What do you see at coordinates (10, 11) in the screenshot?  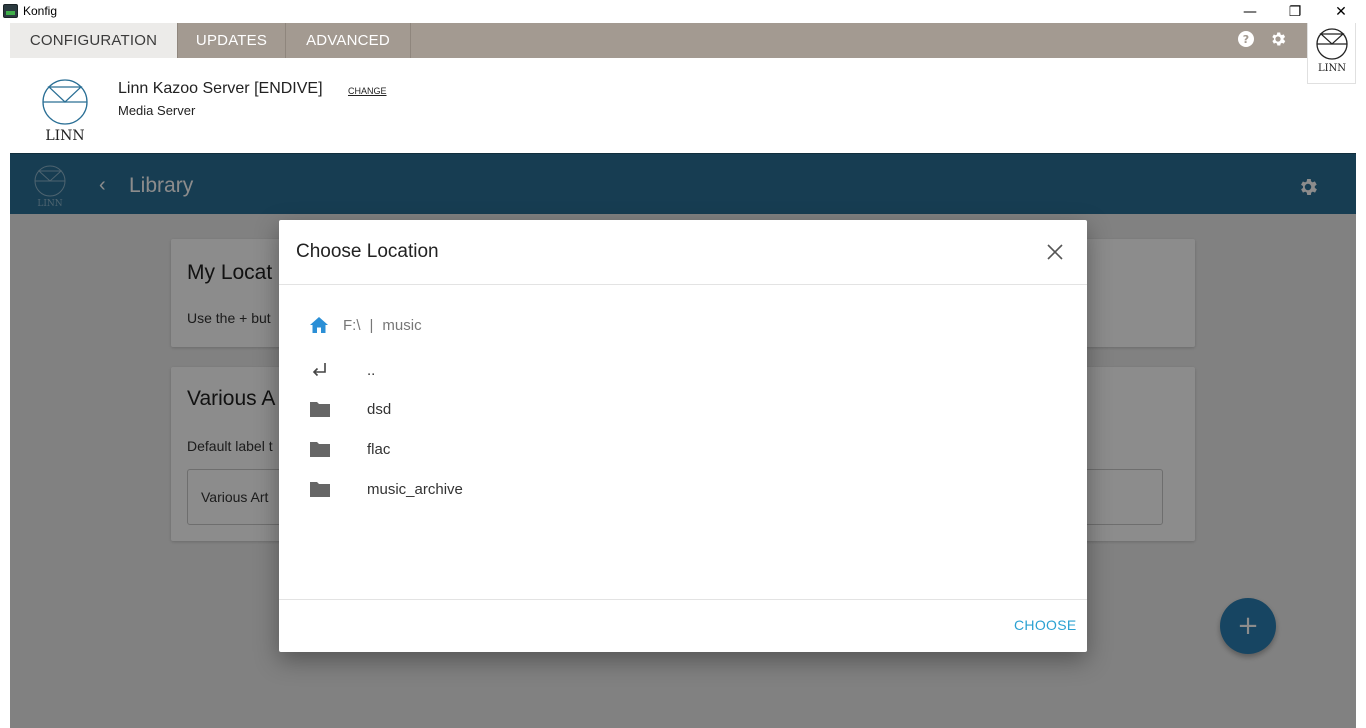 I see `app-icon` at bounding box center [10, 11].